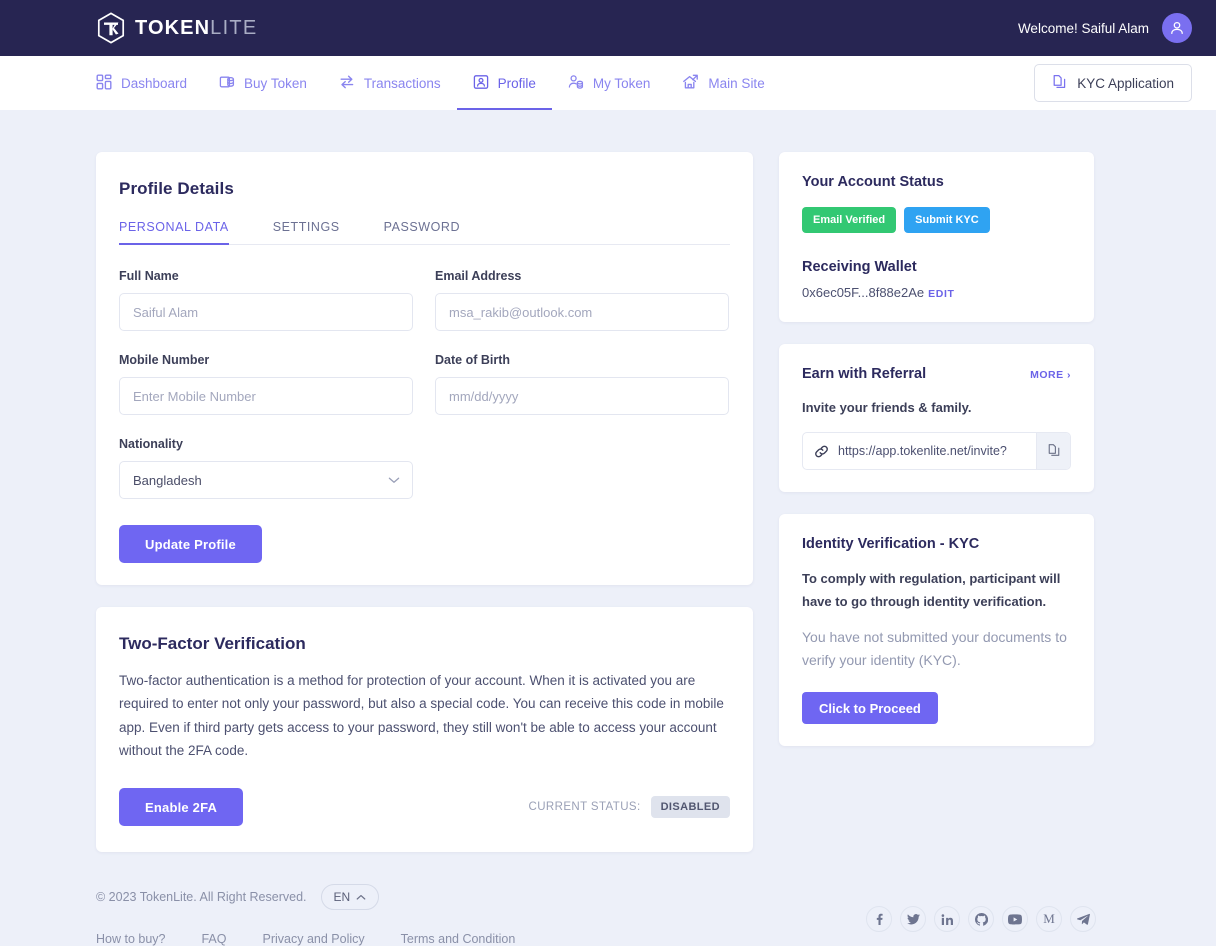  I want to click on language-label: EN, so click(342, 897).